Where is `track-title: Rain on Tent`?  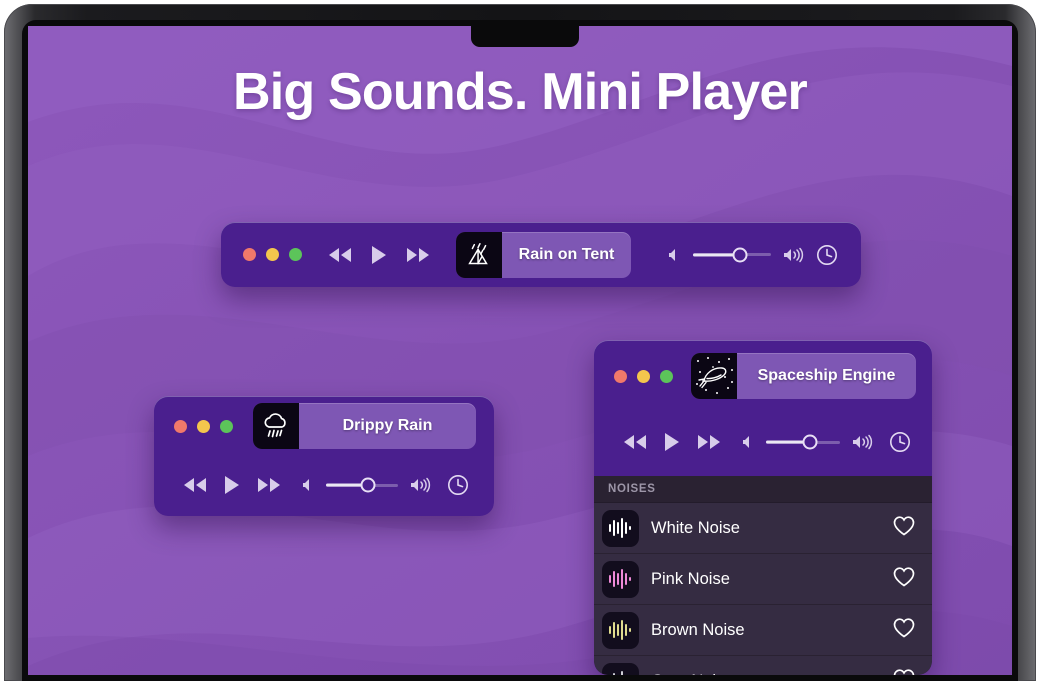 track-title: Rain on Tent is located at coordinates (566, 254).